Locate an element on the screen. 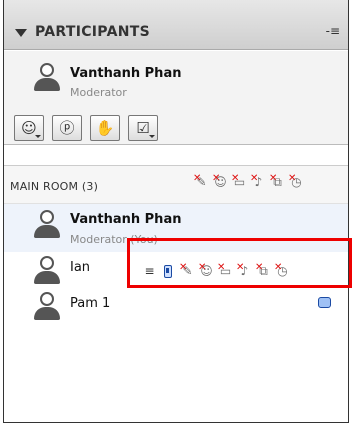  chat-off-icon: ▭ ✕ is located at coordinates (239, 181).